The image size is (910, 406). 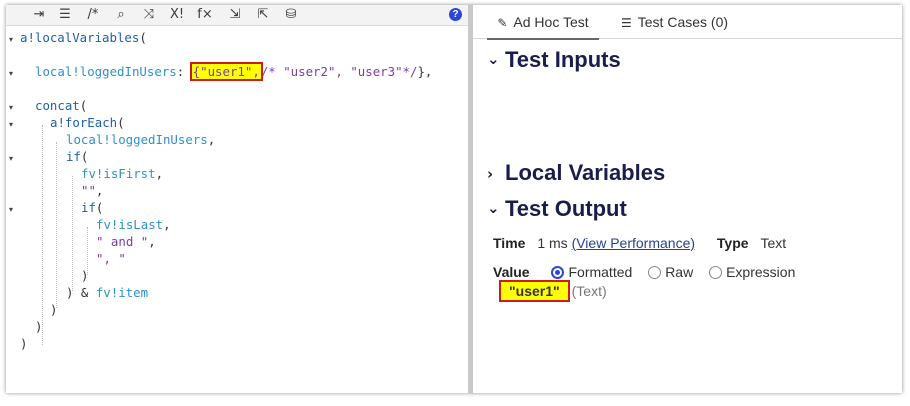 I want to click on formula-icon: f×, so click(x=205, y=15).